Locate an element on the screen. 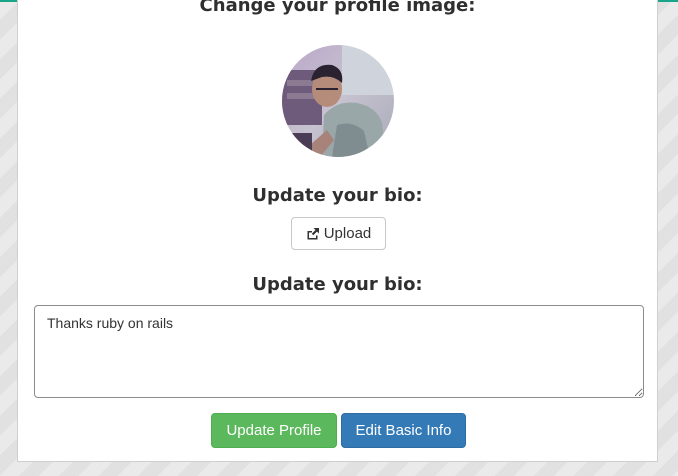  bio-heading: Update your bio: is located at coordinates (337, 284).